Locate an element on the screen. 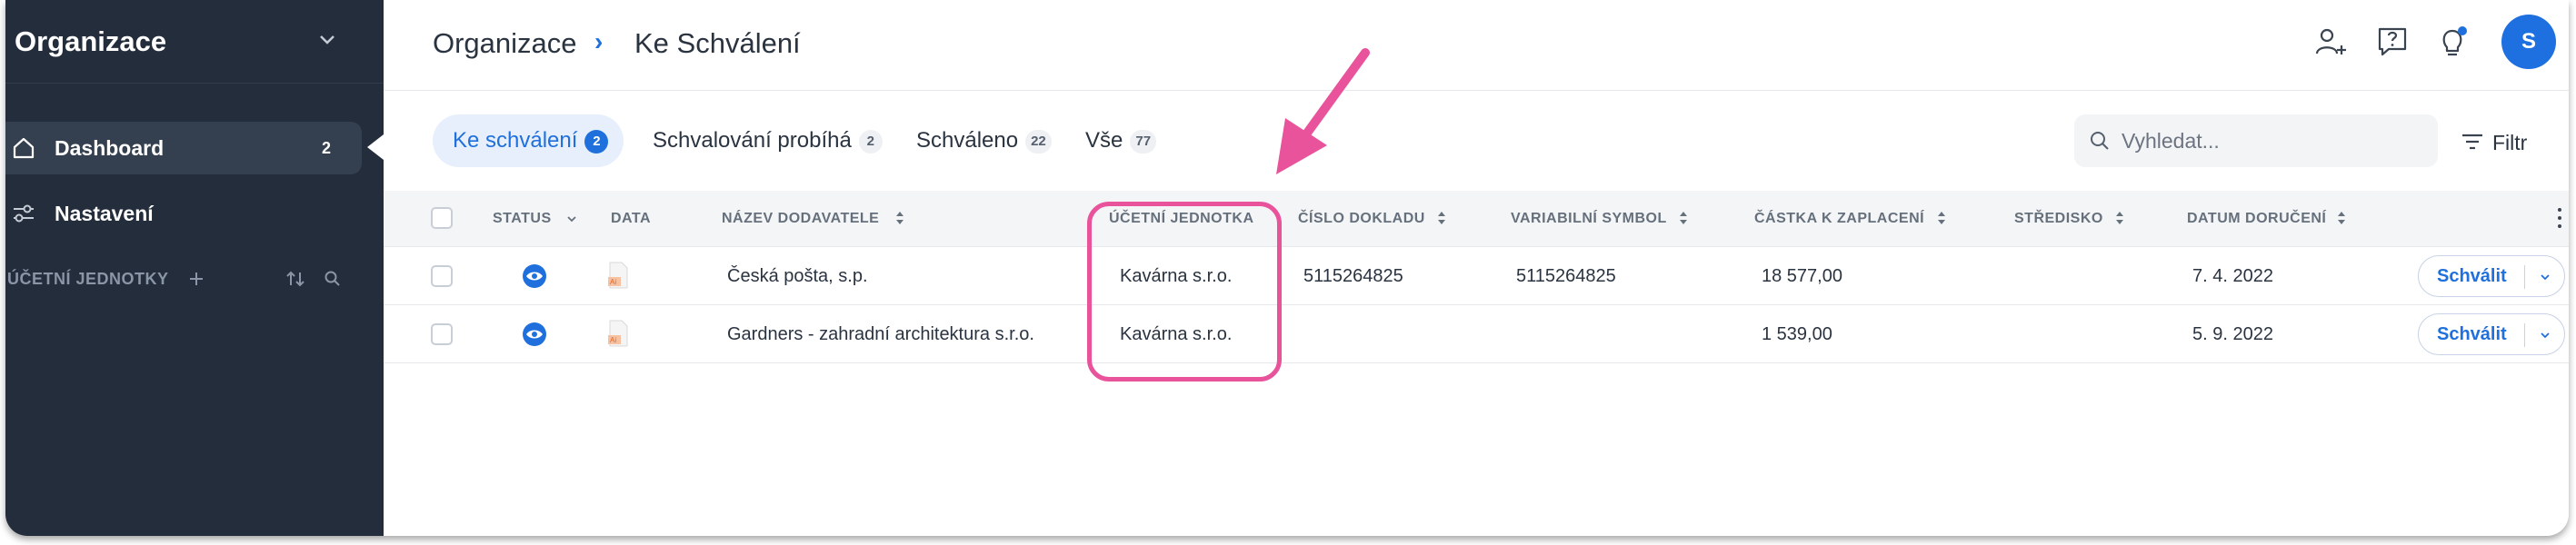  tab-count-badge: 22 is located at coordinates (1038, 142).